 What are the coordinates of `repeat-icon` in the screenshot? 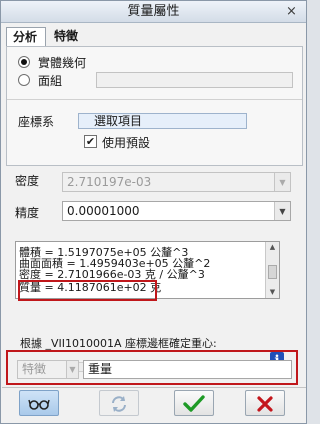 It's located at (119, 404).